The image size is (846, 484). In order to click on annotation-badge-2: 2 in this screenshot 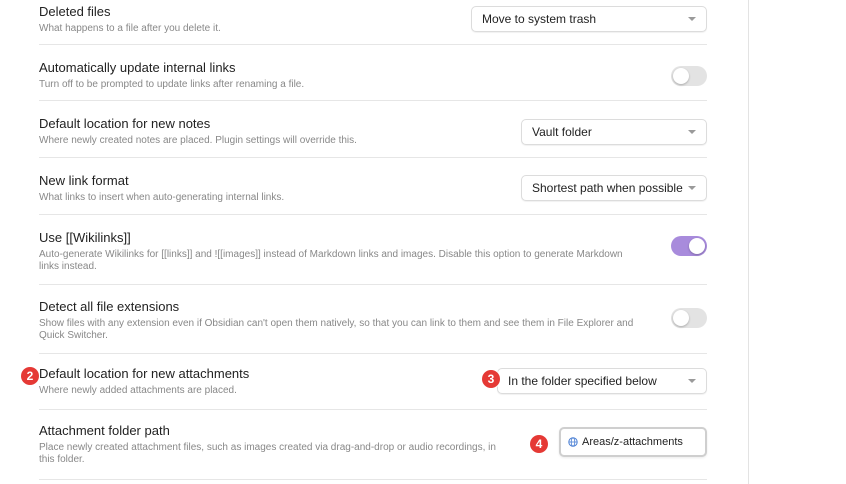, I will do `click(30, 376)`.